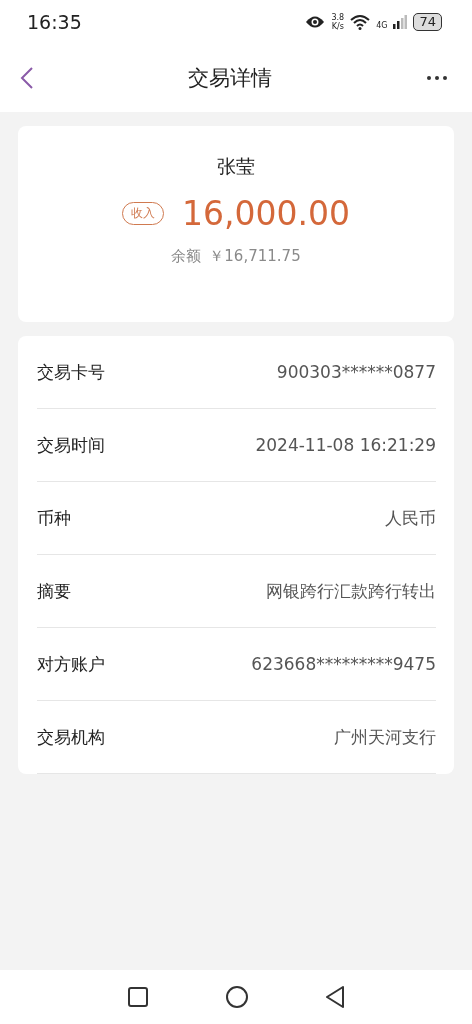 The width and height of the screenshot is (472, 1024). Describe the element at coordinates (437, 78) in the screenshot. I see `more-icon` at that location.